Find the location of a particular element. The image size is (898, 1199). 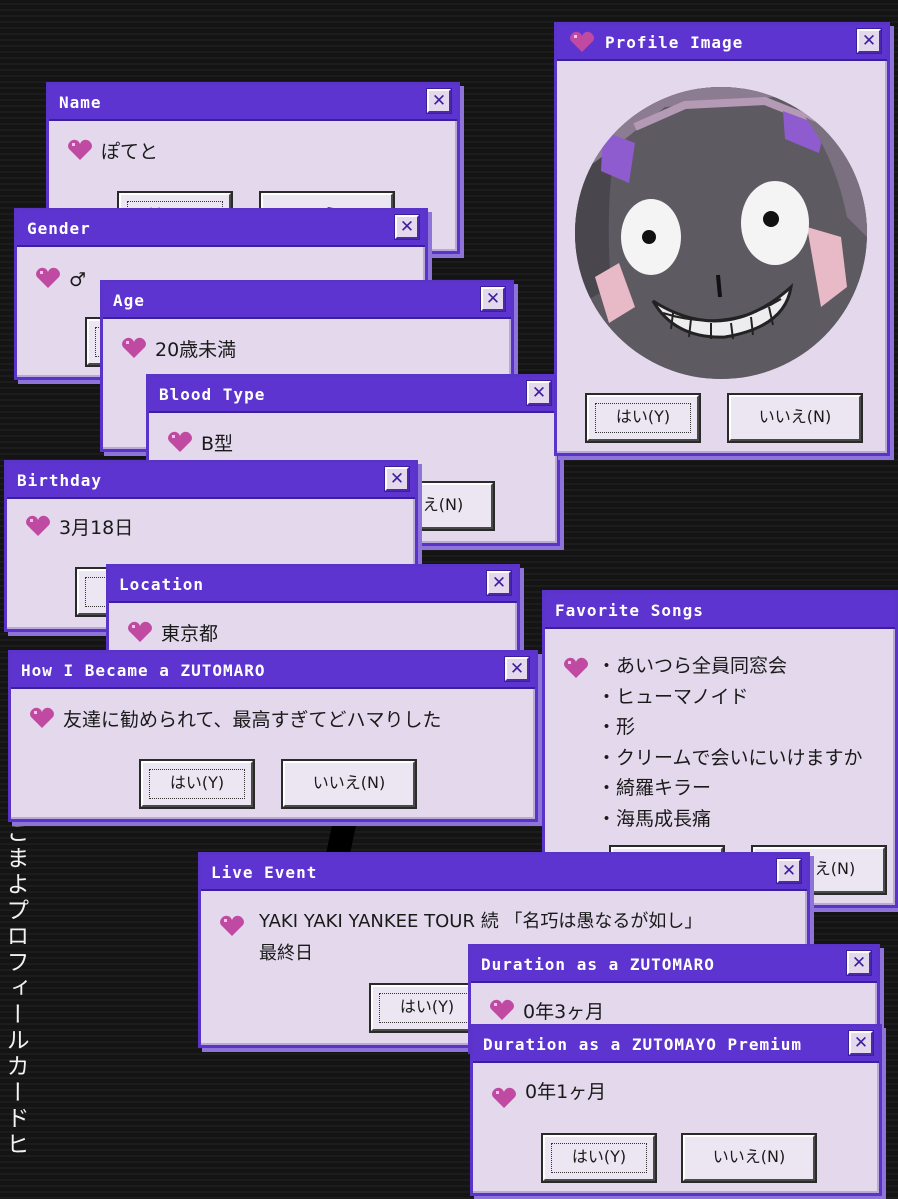

duration-premium-yes-button: はい(Y) is located at coordinates (599, 1158).